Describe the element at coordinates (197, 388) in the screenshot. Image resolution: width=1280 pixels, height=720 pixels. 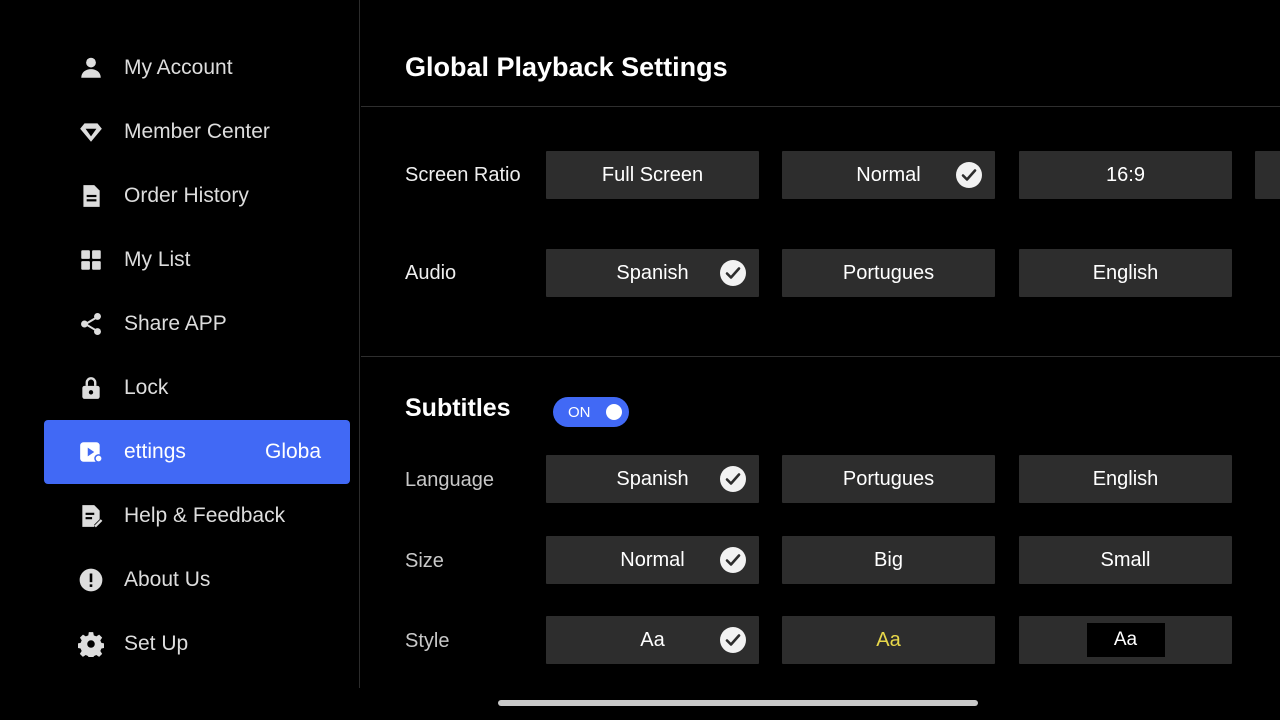
I see `sidebar-item-lock: Lock` at that location.